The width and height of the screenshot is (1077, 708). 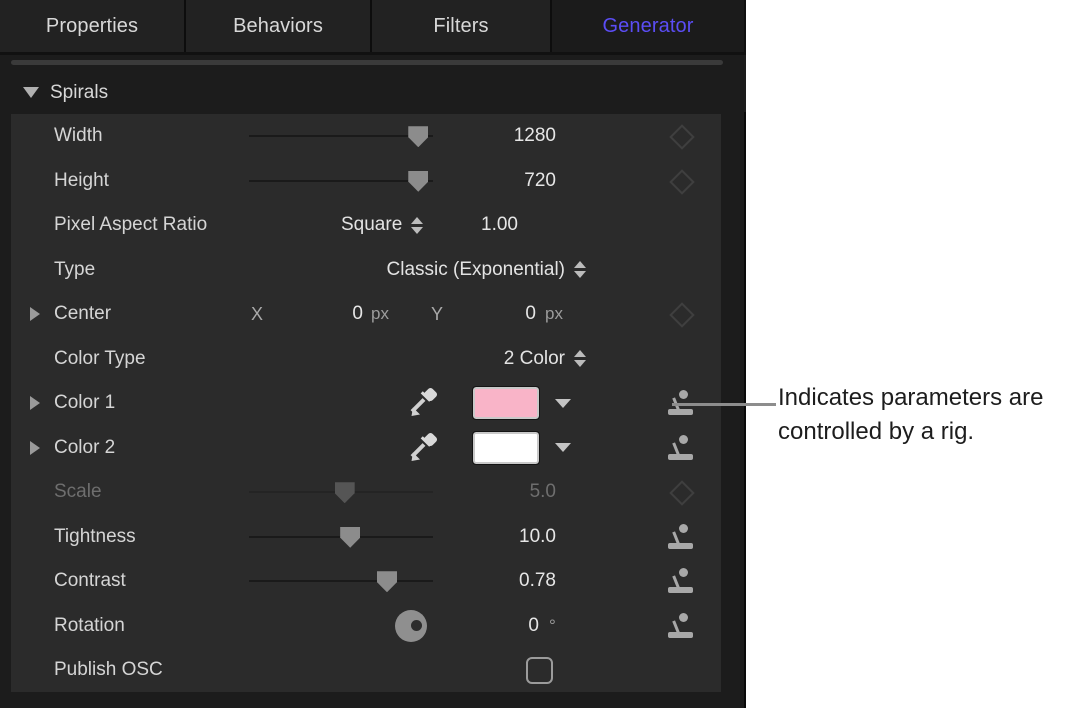 I want to click on value-tightness: 10.0, so click(x=508, y=537).